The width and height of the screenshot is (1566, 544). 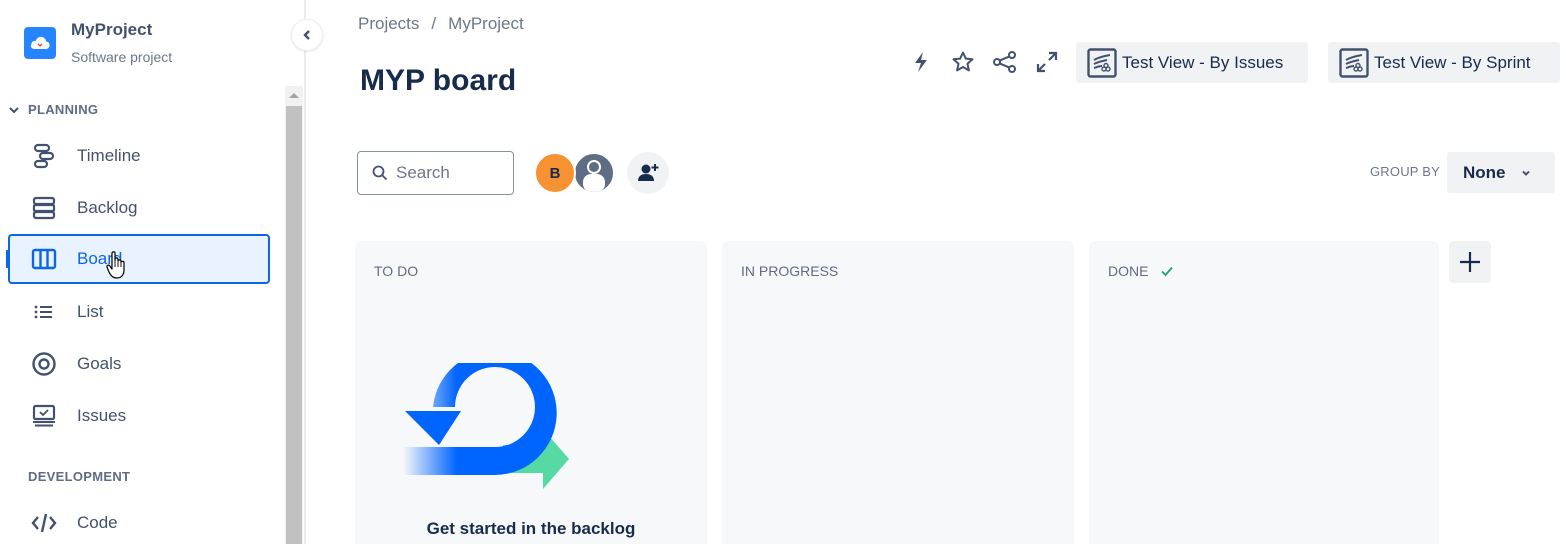 I want to click on project-name: MyProject, so click(x=112, y=29).